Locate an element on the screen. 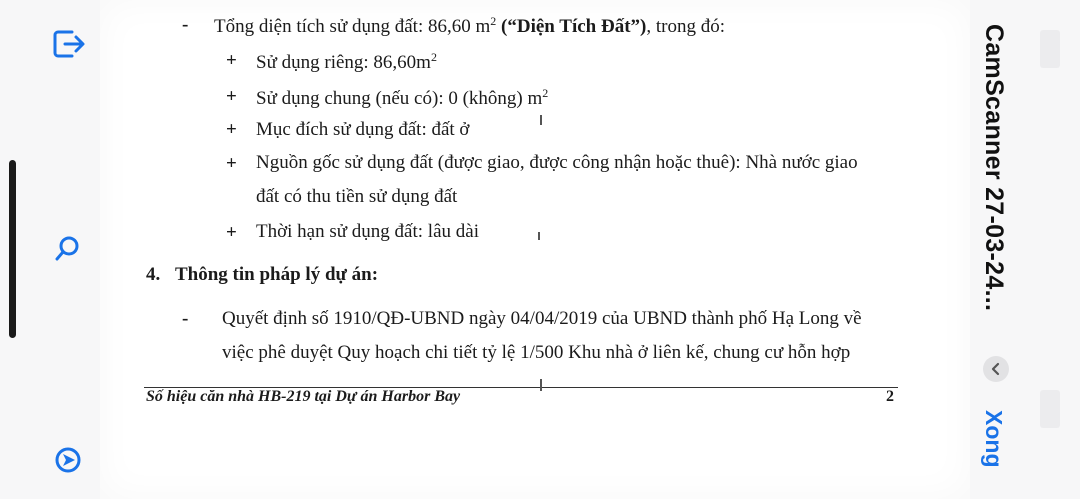 Image resolution: width=1080 pixels, height=499 pixels. navigate-icon is located at coordinates (68, 460).